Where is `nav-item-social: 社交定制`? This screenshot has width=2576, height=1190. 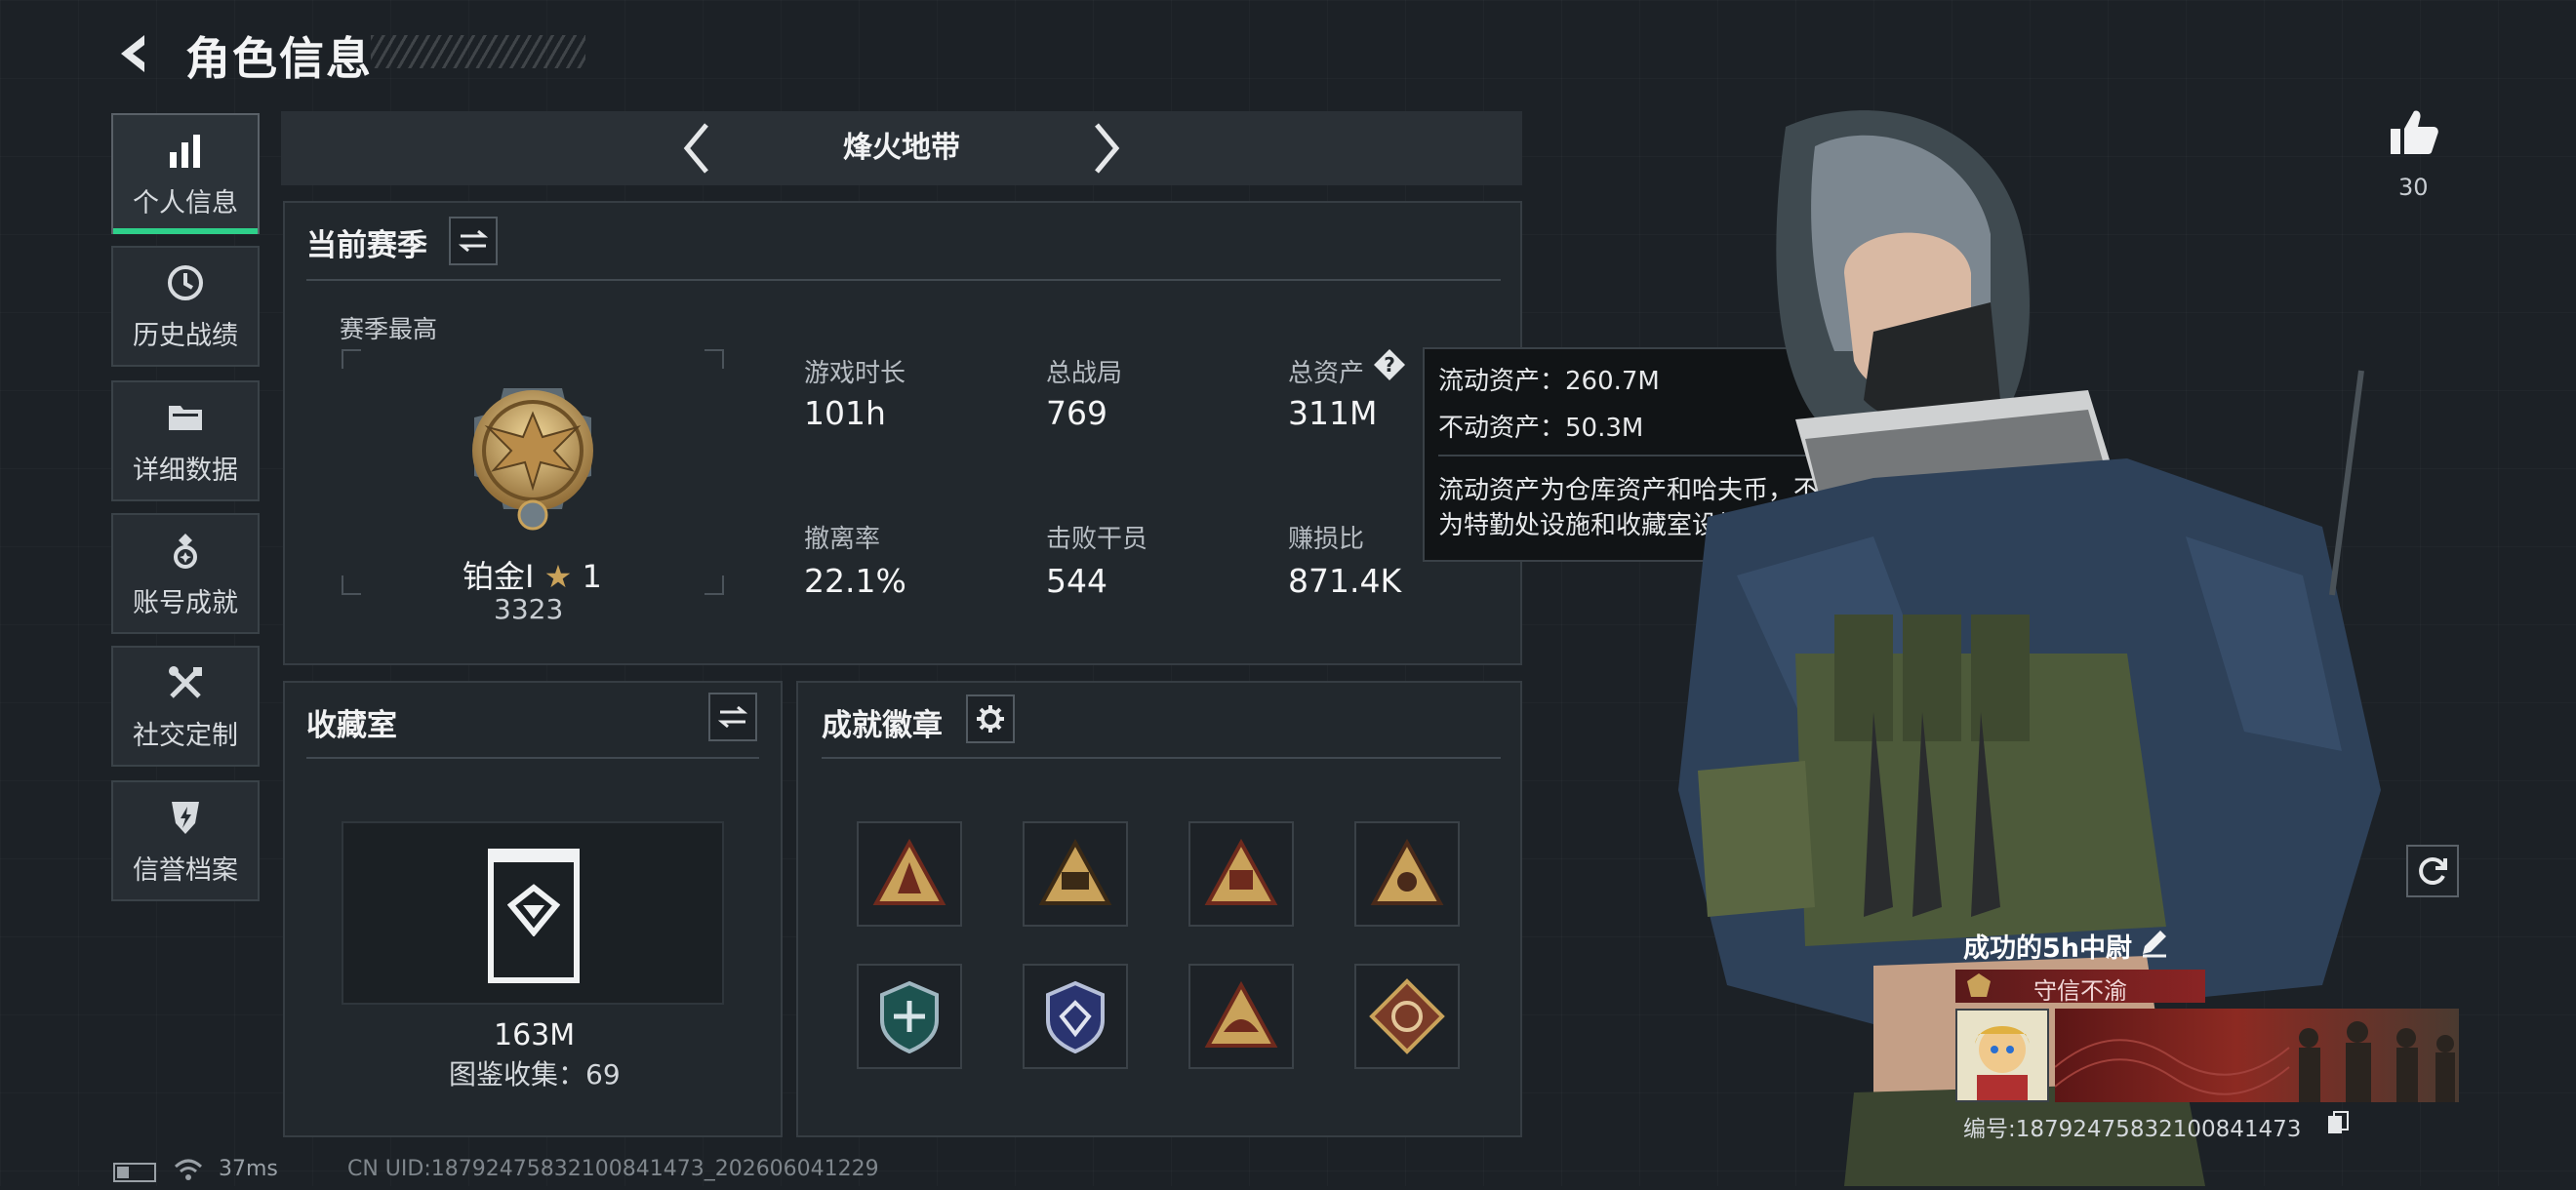
nav-item-social: 社交定制 is located at coordinates (185, 706).